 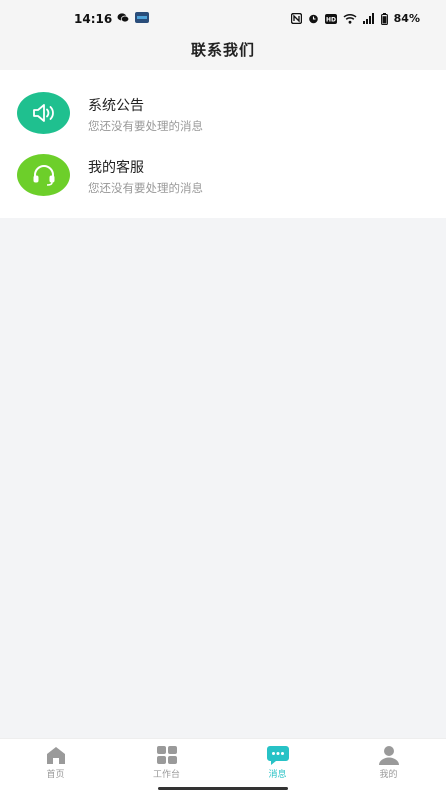 What do you see at coordinates (55, 775) in the screenshot?
I see `nav-label: 首页` at bounding box center [55, 775].